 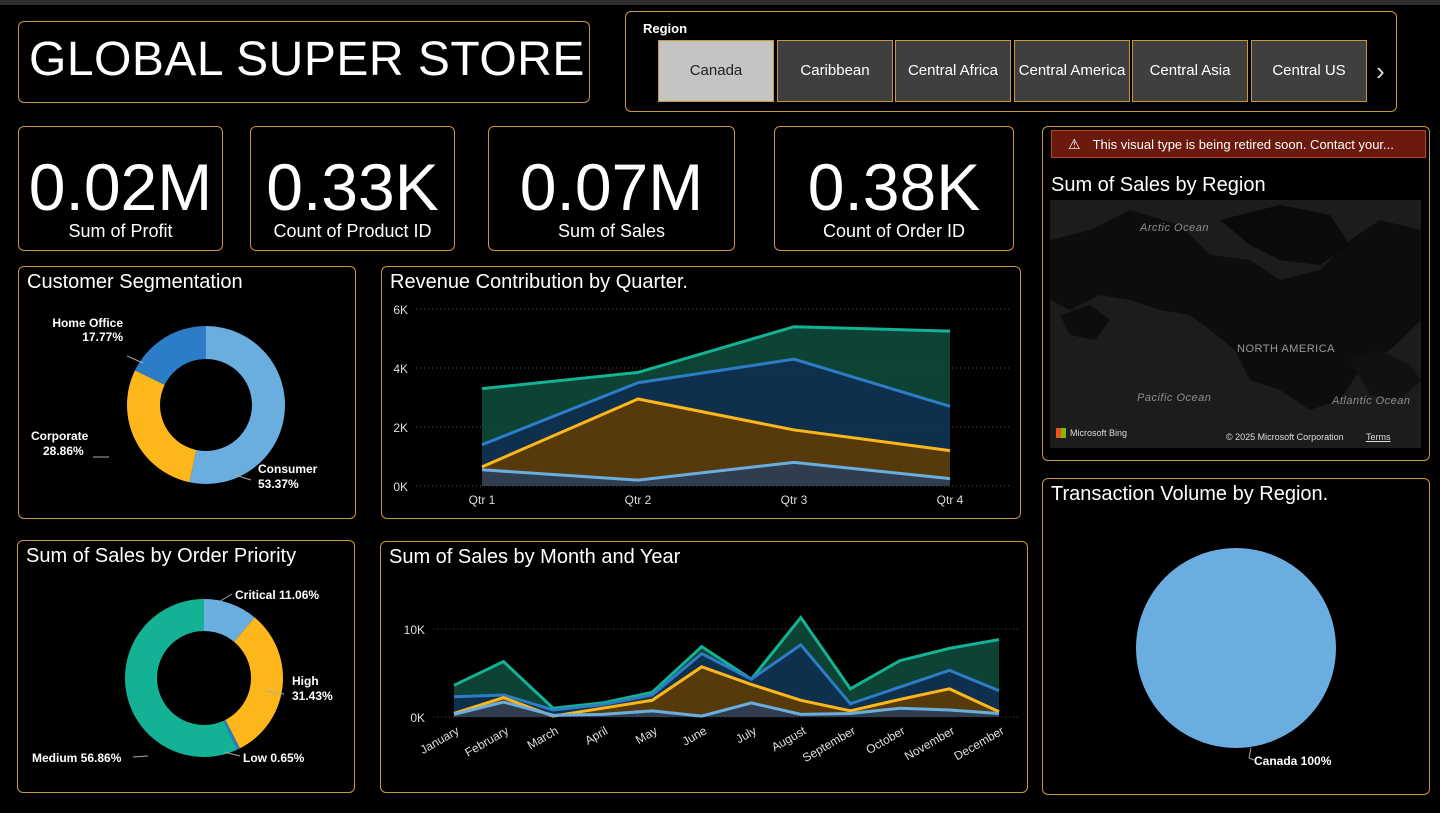 What do you see at coordinates (400, 369) in the screenshot?
I see `y-tick-label: 4K` at bounding box center [400, 369].